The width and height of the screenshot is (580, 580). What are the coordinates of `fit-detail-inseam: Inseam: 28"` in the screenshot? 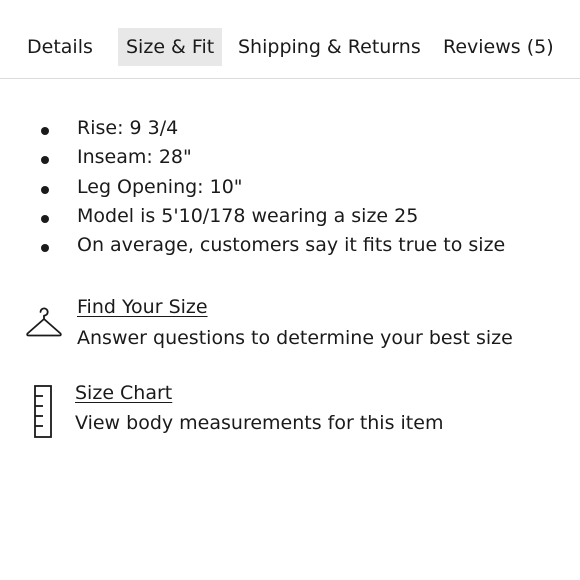 It's located at (290, 157).